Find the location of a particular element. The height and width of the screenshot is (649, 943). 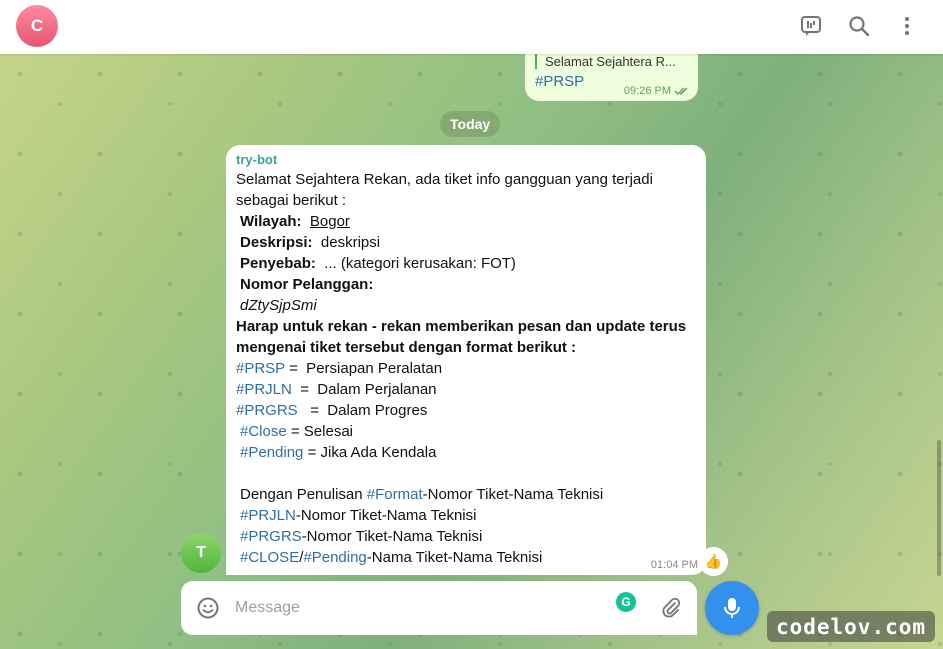

scrollbar is located at coordinates (939, 508).